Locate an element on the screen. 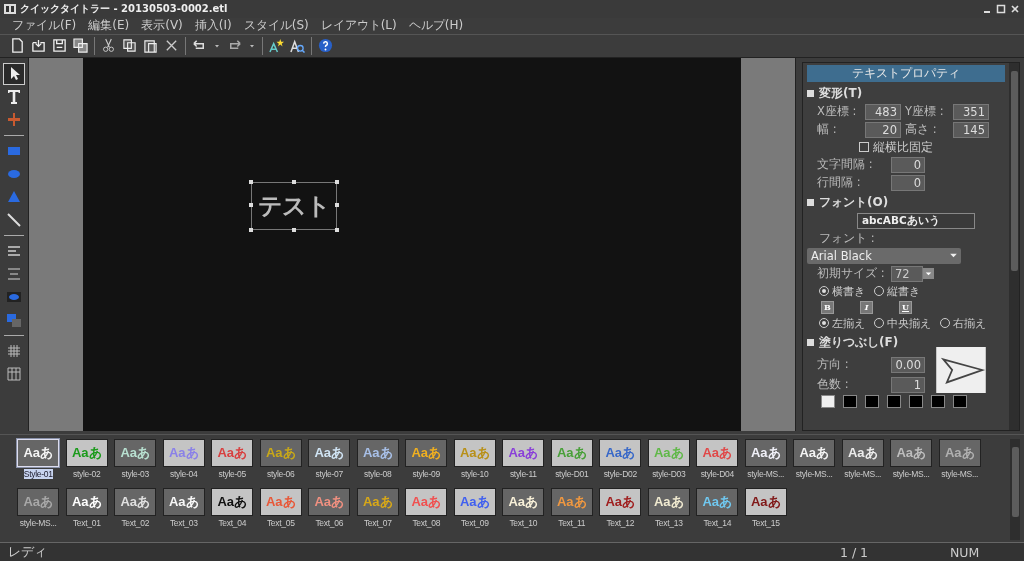 The image size is (1024, 561). style-label: style-02 is located at coordinates (87, 474).